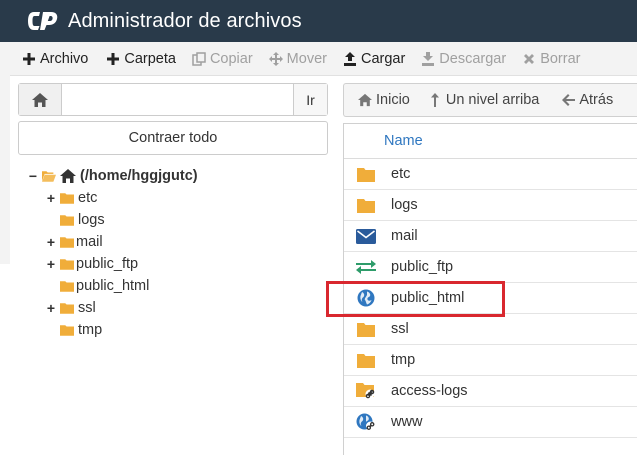 The height and width of the screenshot is (455, 637). What do you see at coordinates (310, 99) in the screenshot?
I see `go-button: Ir` at bounding box center [310, 99].